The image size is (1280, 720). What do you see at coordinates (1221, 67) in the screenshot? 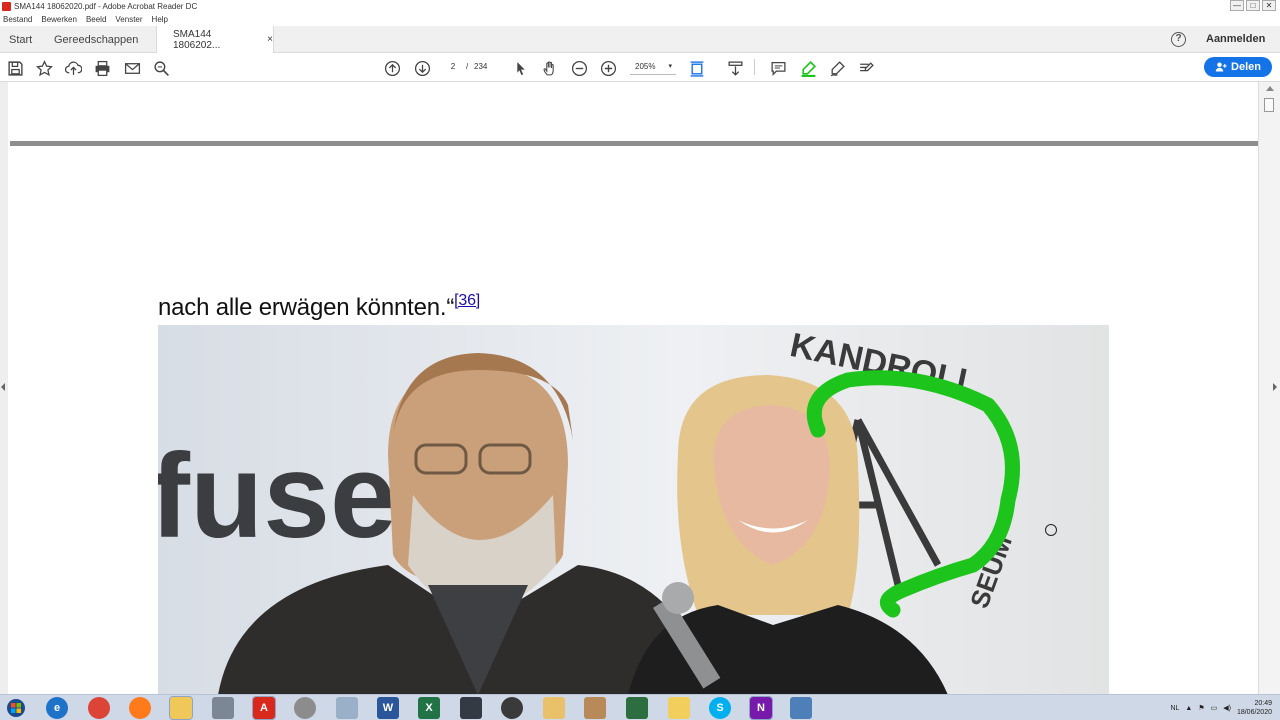
I see `add-person-icon` at bounding box center [1221, 67].